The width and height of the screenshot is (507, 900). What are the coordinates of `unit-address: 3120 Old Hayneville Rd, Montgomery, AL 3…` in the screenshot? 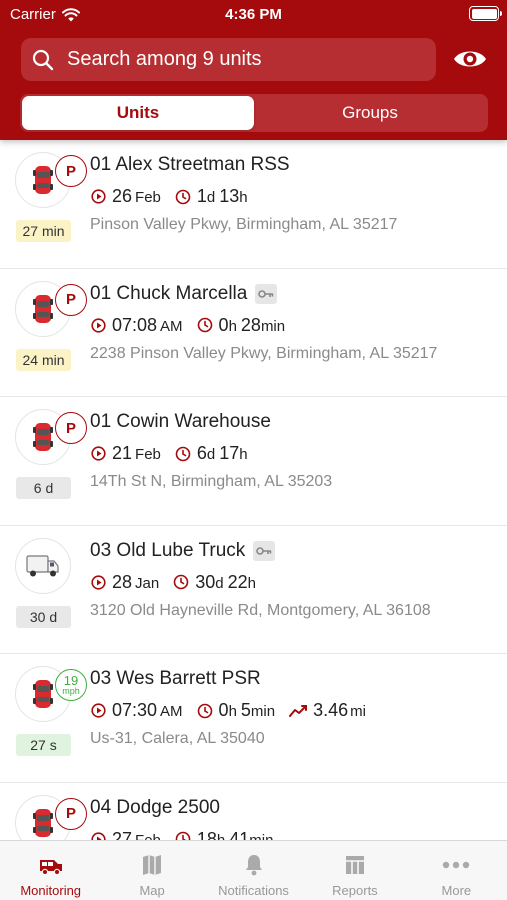 It's located at (260, 610).